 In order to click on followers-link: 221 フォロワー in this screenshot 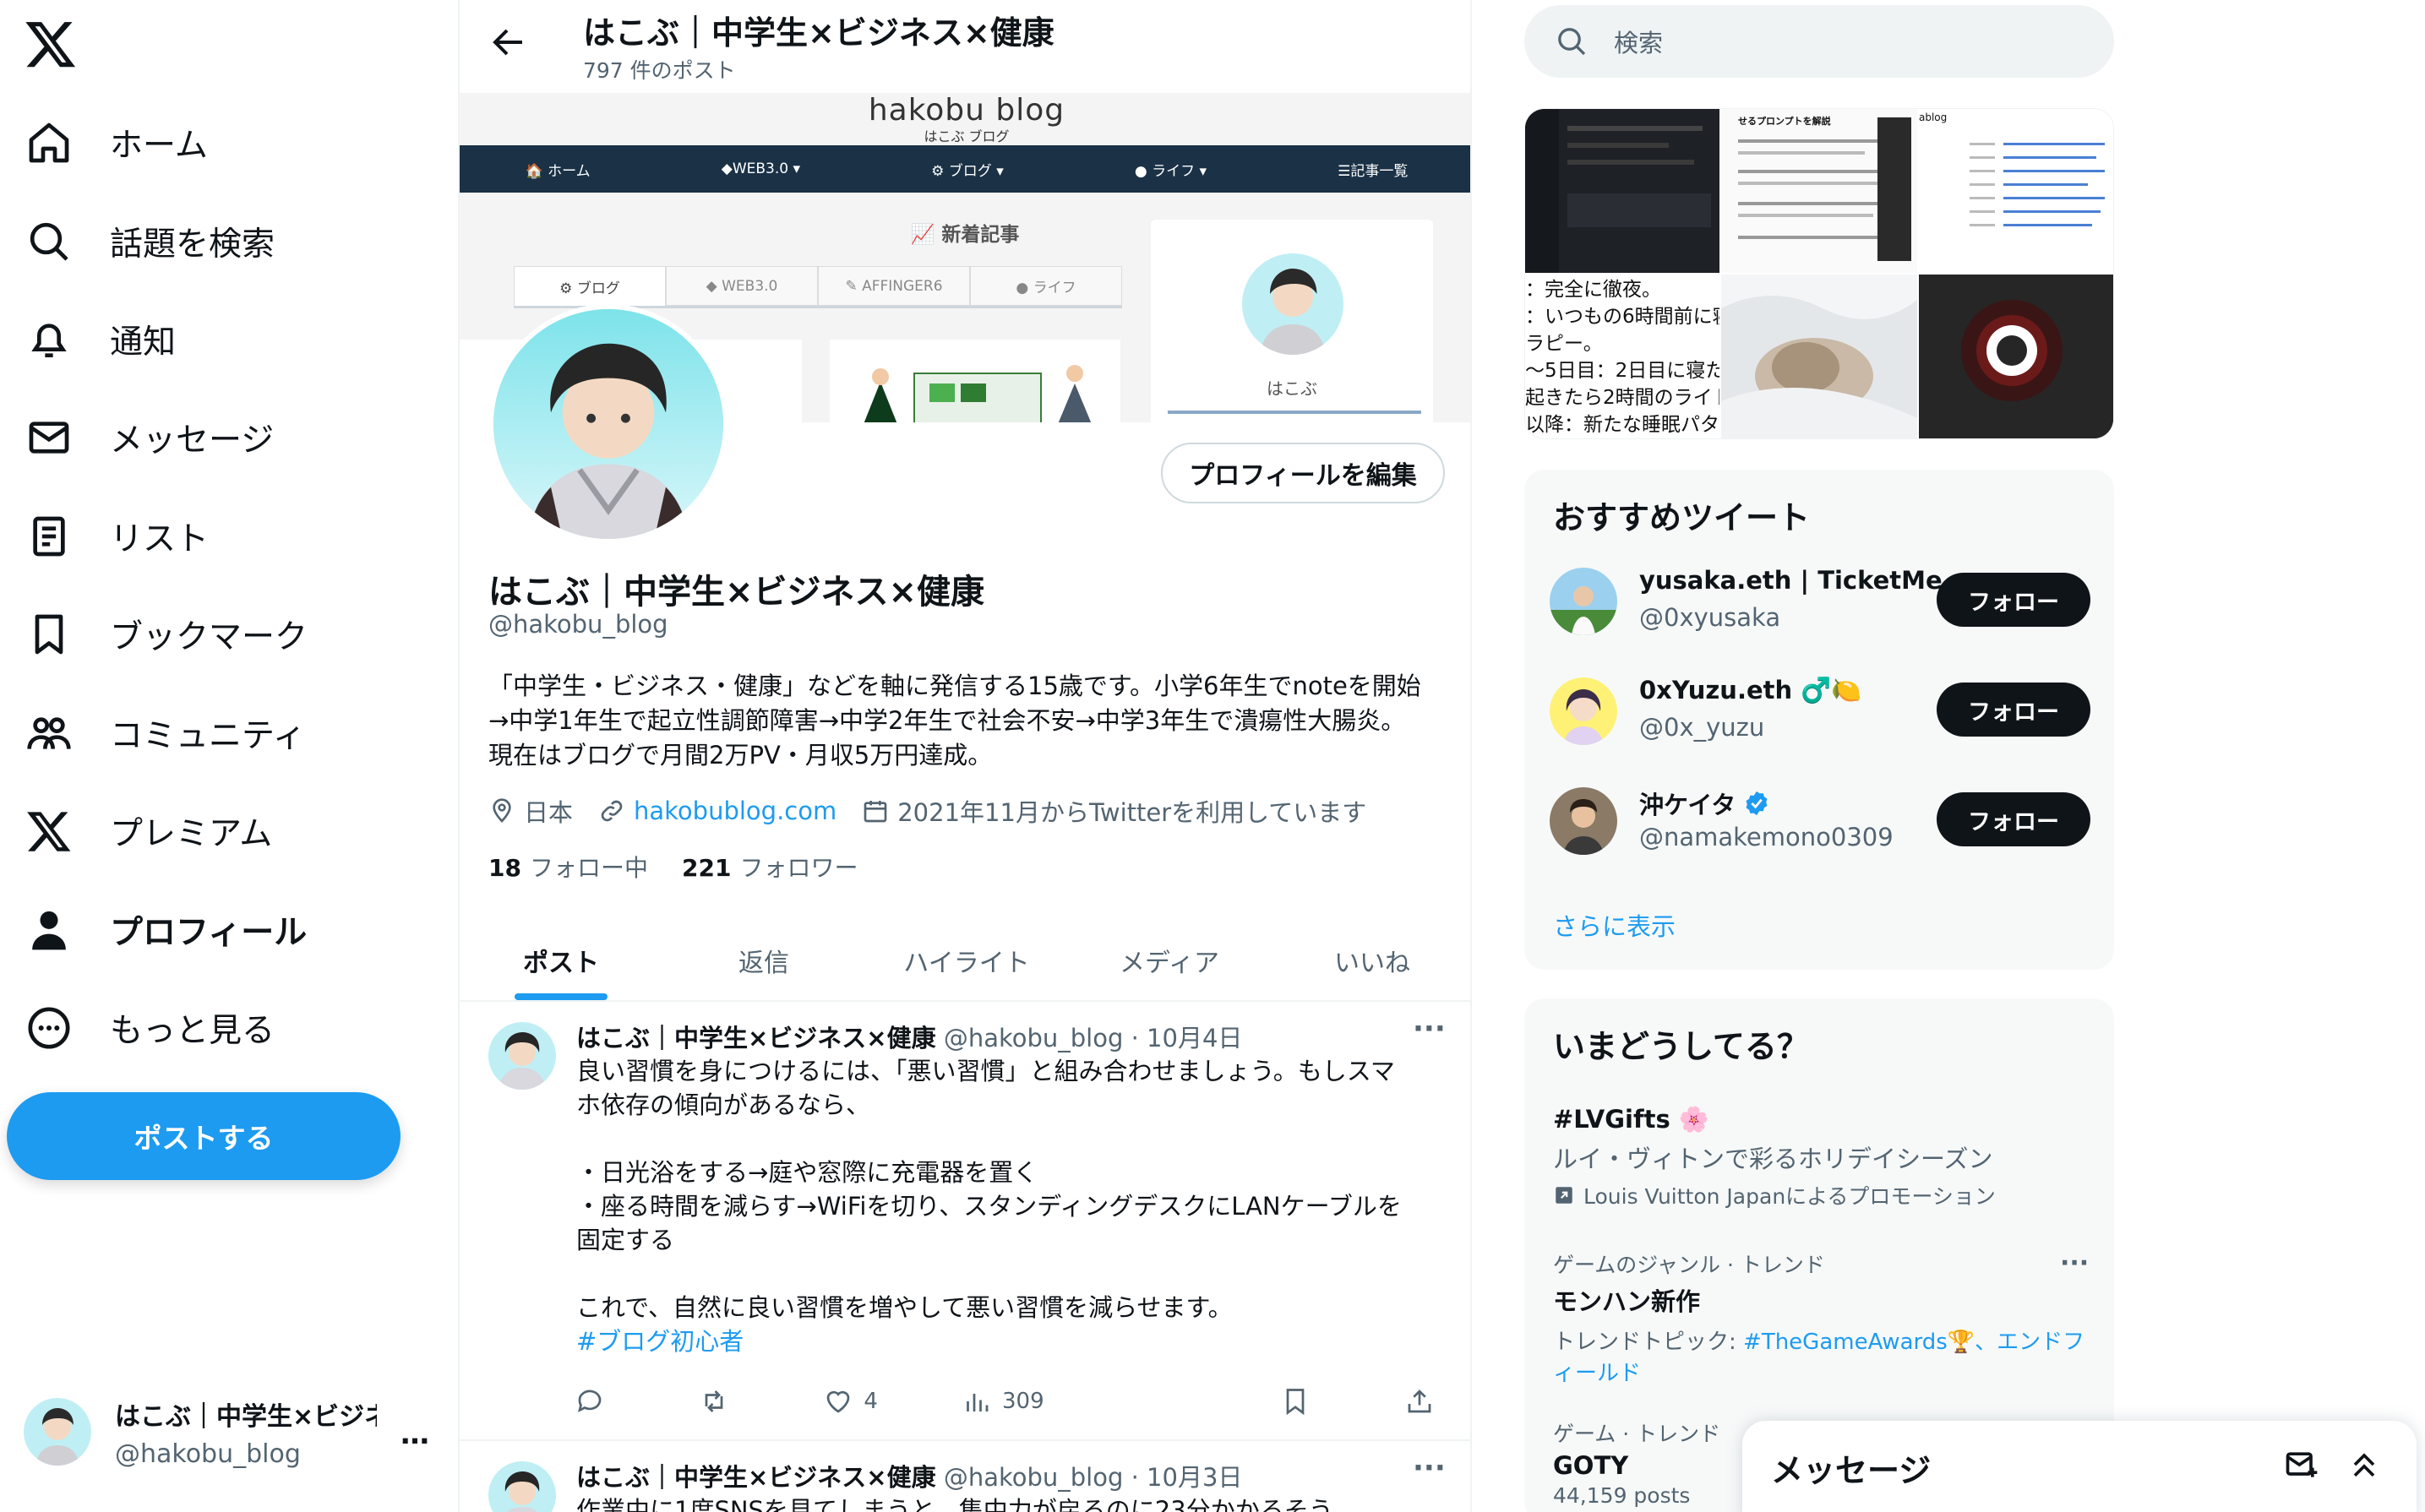, I will do `click(770, 867)`.